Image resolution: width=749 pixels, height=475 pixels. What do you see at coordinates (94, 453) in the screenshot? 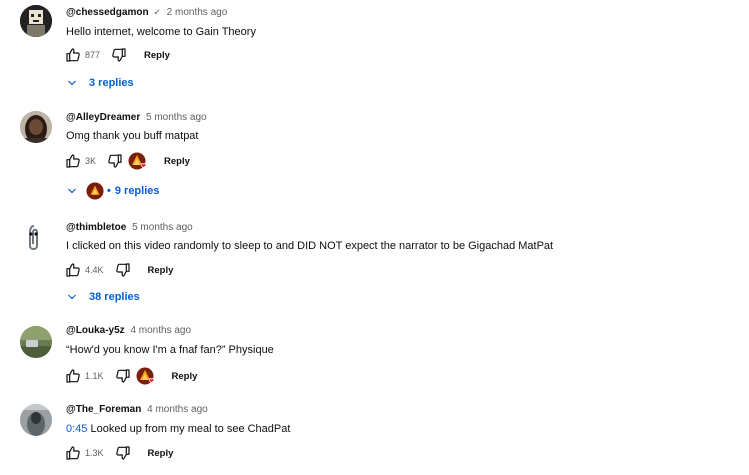
I see `like-count: 1.3K` at bounding box center [94, 453].